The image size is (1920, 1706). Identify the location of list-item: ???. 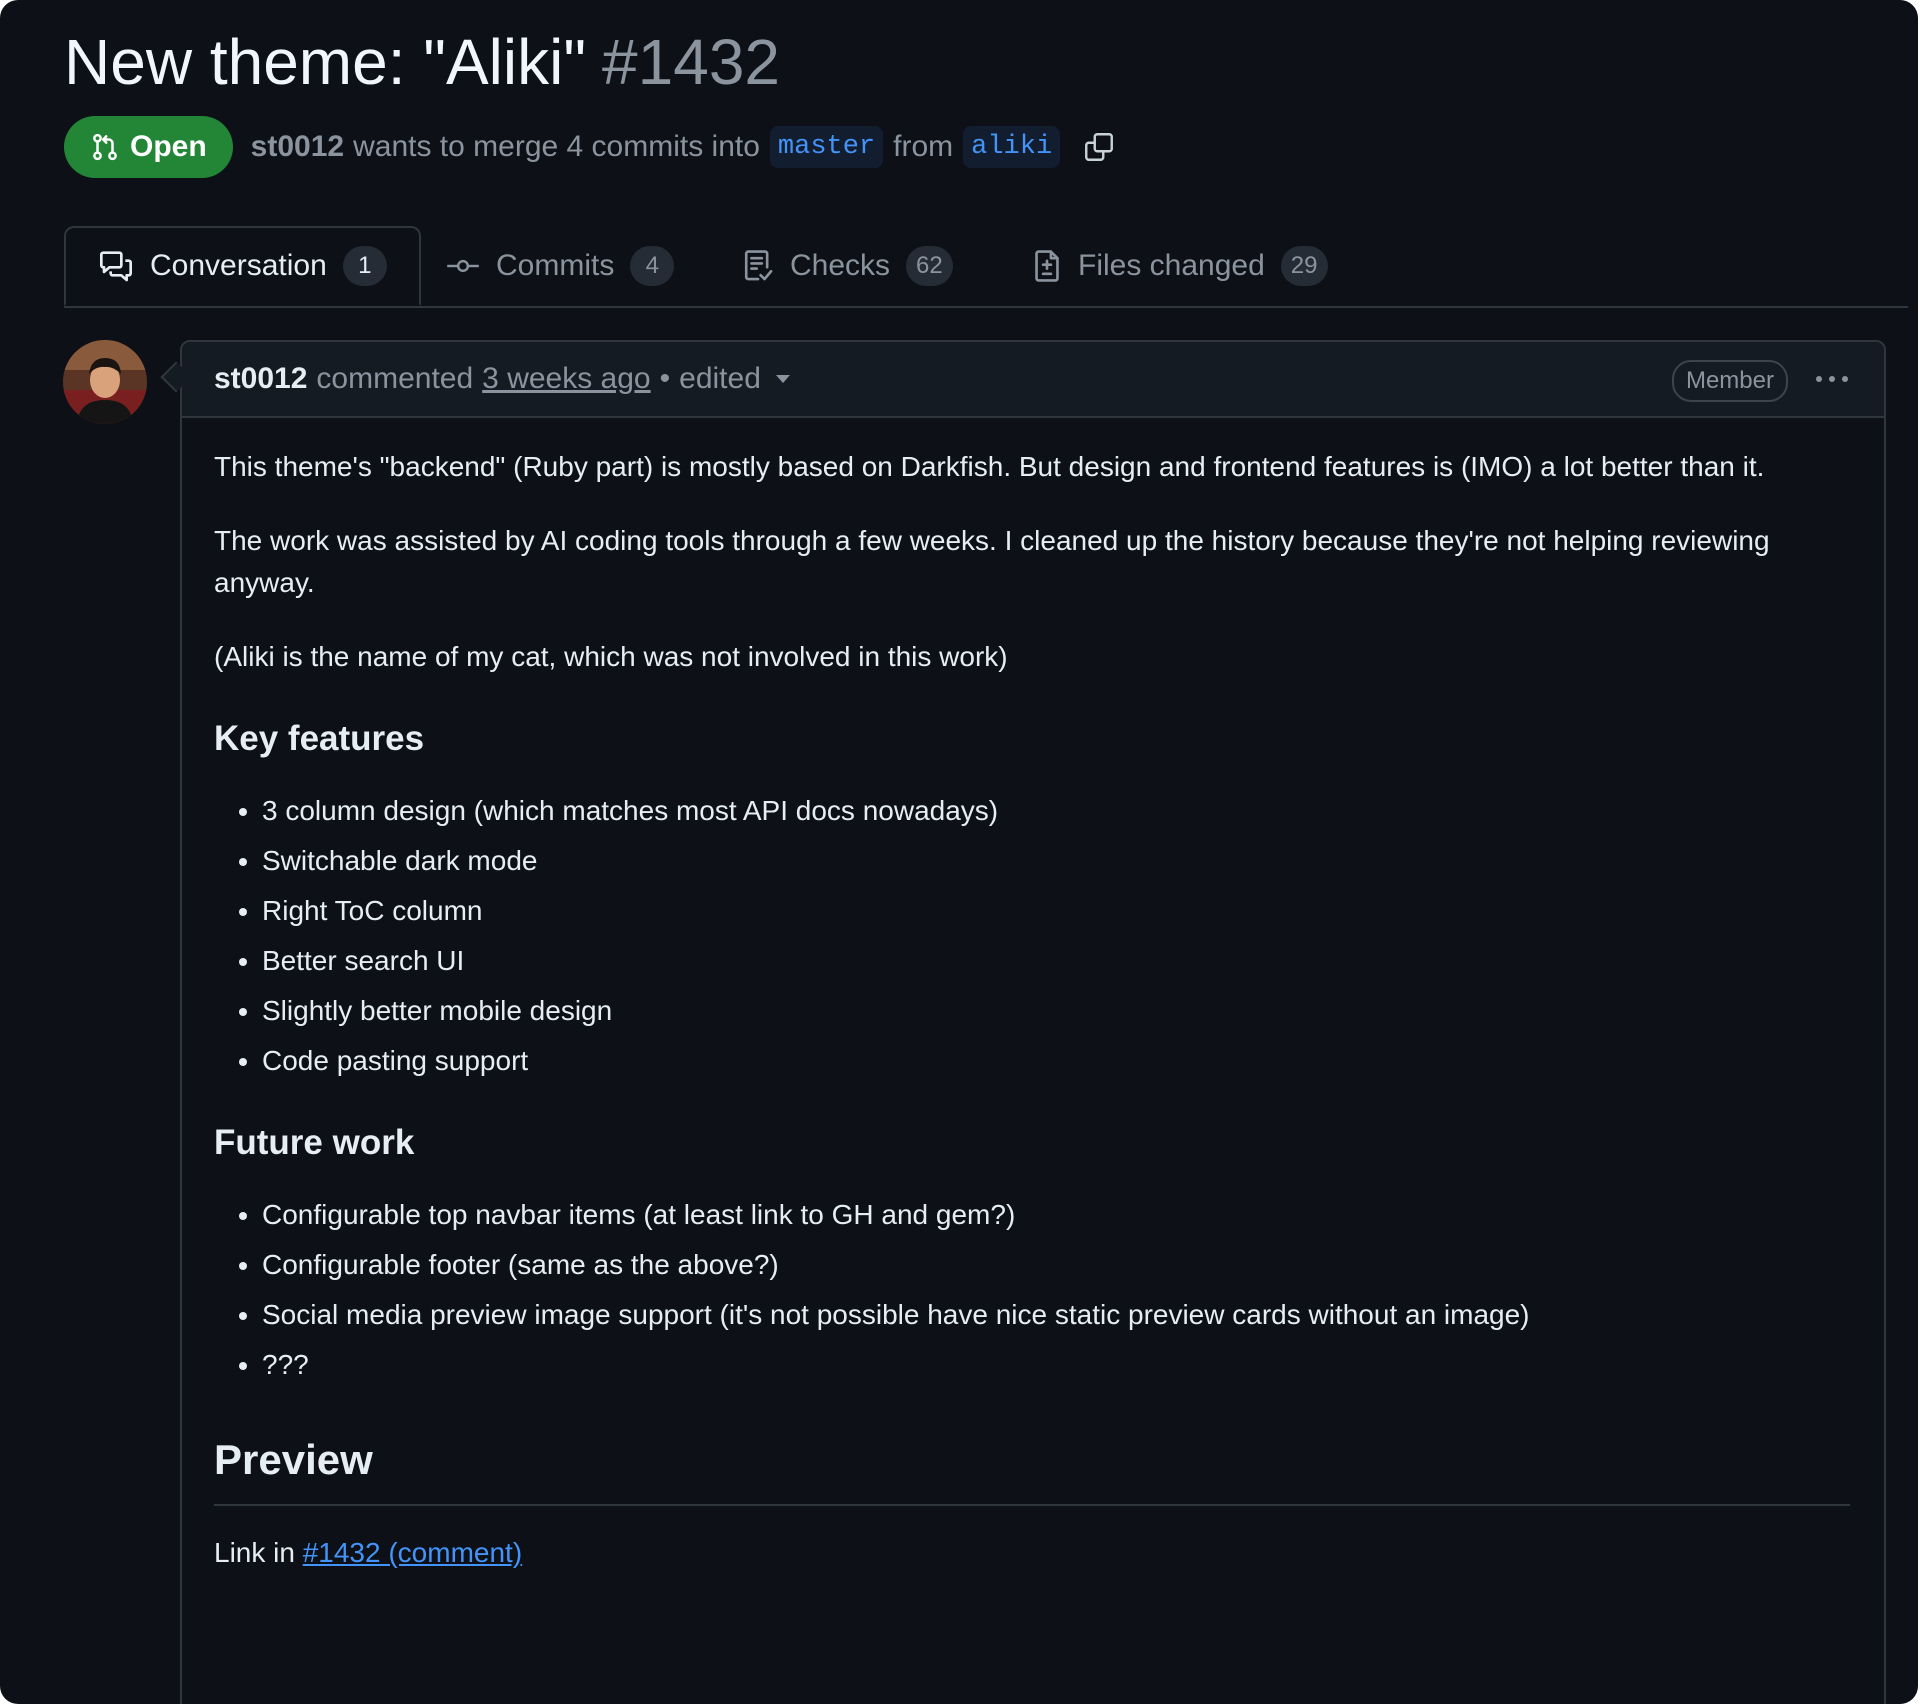
(1056, 1365).